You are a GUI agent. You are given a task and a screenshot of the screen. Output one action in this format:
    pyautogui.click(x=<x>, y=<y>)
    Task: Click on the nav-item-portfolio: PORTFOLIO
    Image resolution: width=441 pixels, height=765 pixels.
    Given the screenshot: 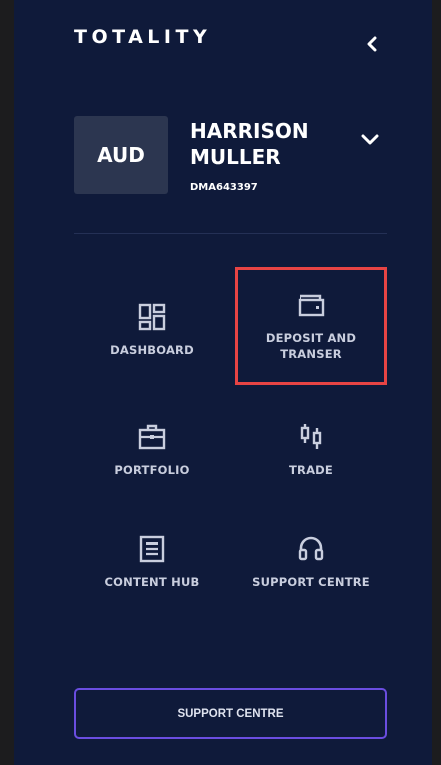 What is the action you would take?
    pyautogui.click(x=152, y=482)
    